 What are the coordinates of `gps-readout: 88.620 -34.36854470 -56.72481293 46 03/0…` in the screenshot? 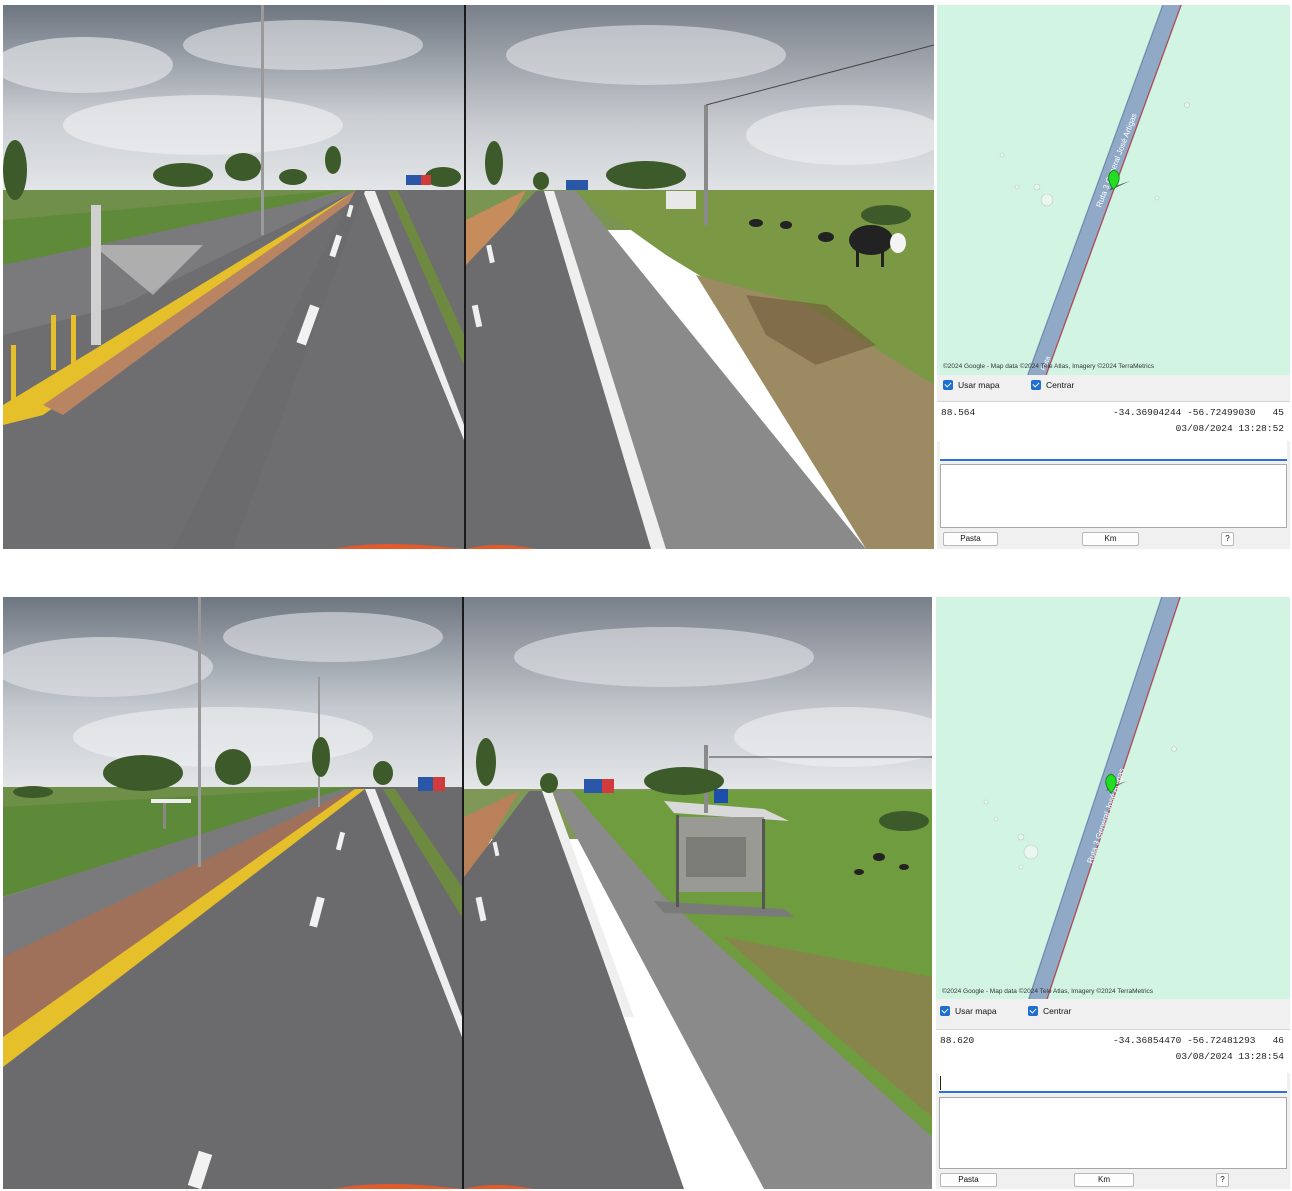 It's located at (1113, 1051).